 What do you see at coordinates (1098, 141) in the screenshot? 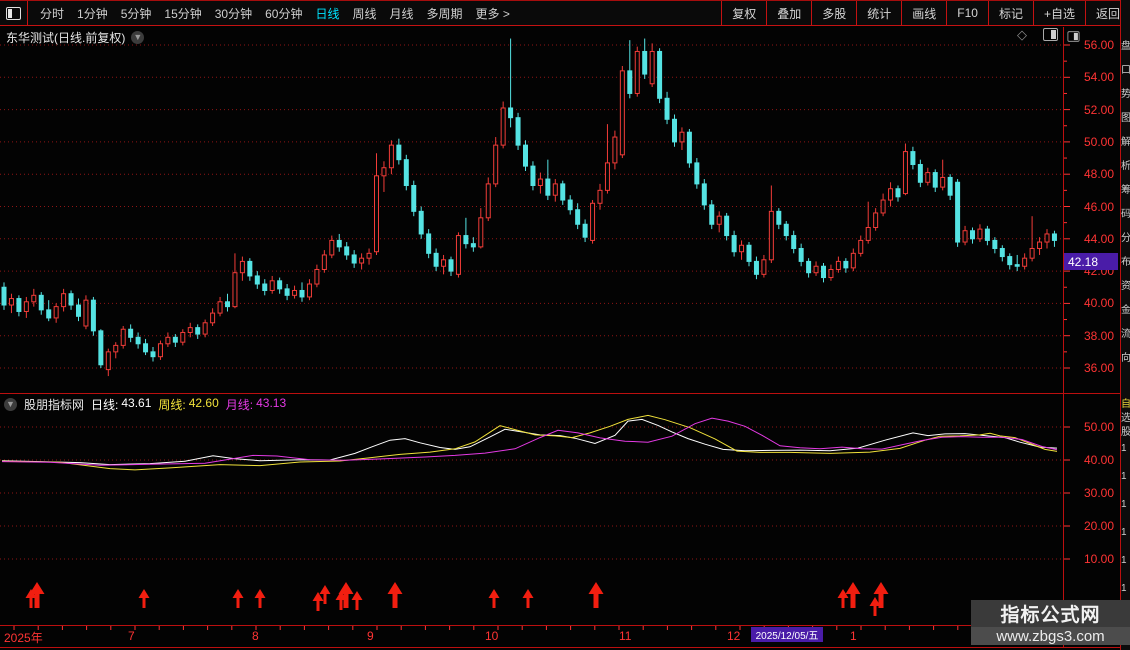
I see `price-axis-label: 50.00` at bounding box center [1098, 141].